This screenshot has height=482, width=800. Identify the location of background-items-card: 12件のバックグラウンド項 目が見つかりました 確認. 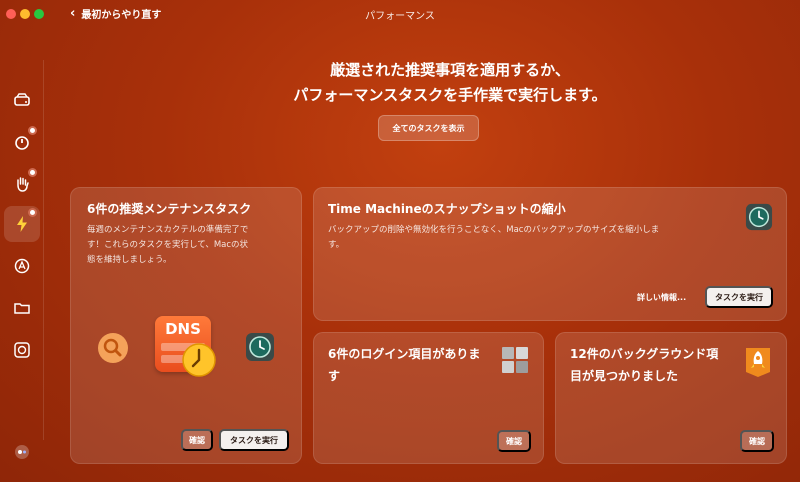
(671, 398).